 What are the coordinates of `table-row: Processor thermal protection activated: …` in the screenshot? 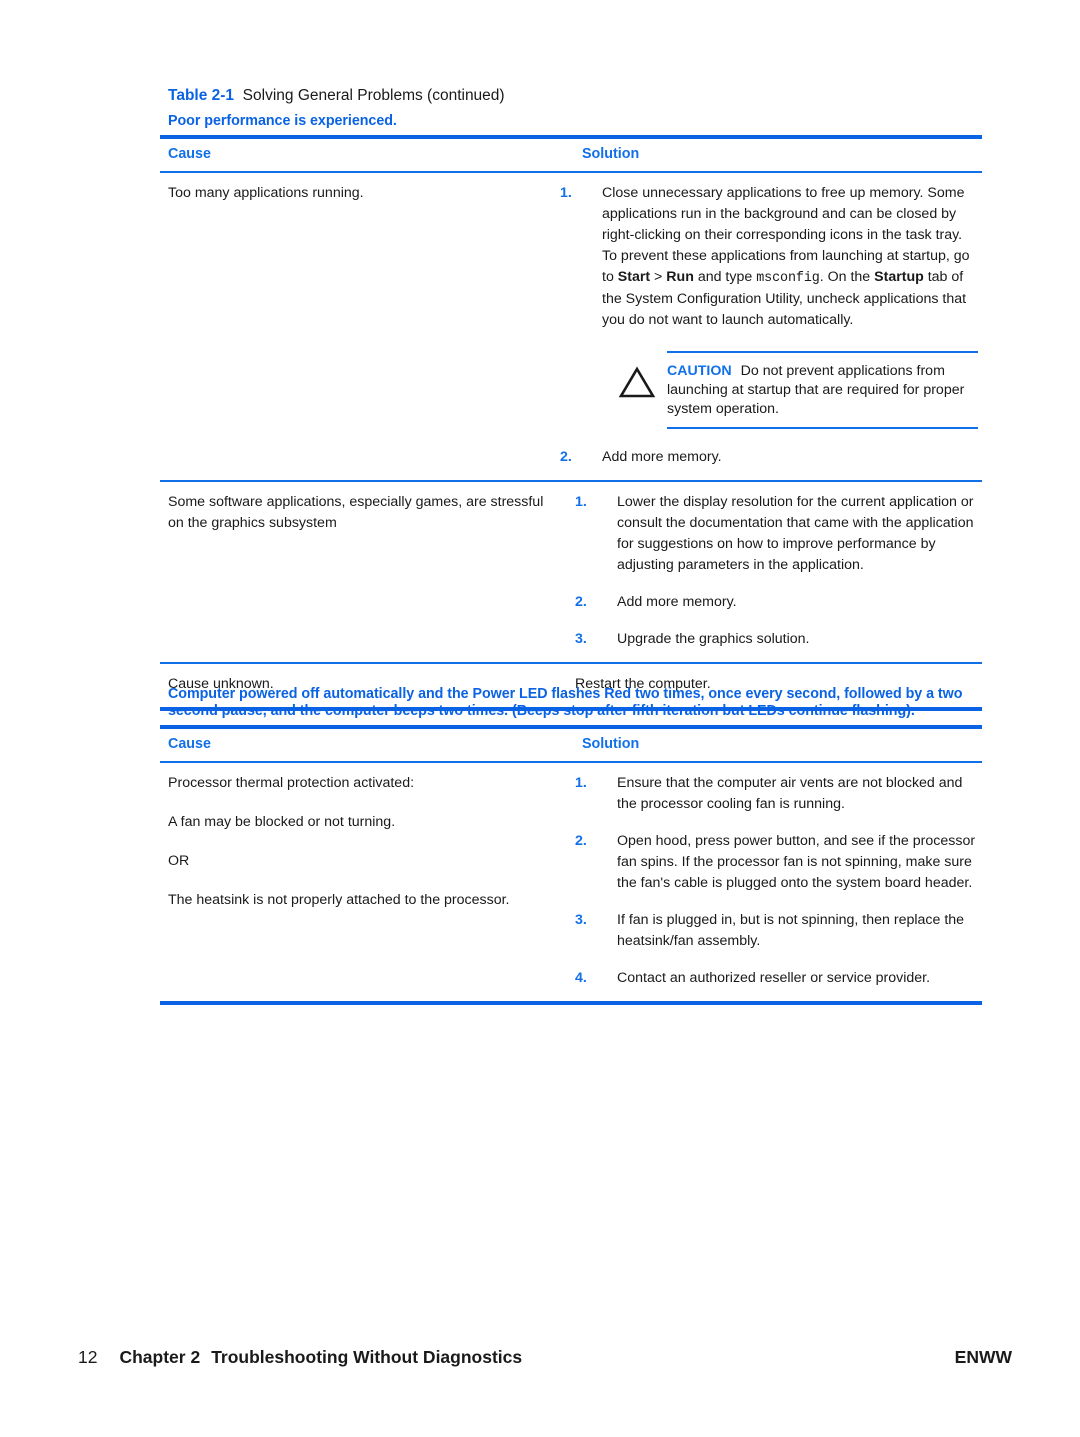 It's located at (571, 882).